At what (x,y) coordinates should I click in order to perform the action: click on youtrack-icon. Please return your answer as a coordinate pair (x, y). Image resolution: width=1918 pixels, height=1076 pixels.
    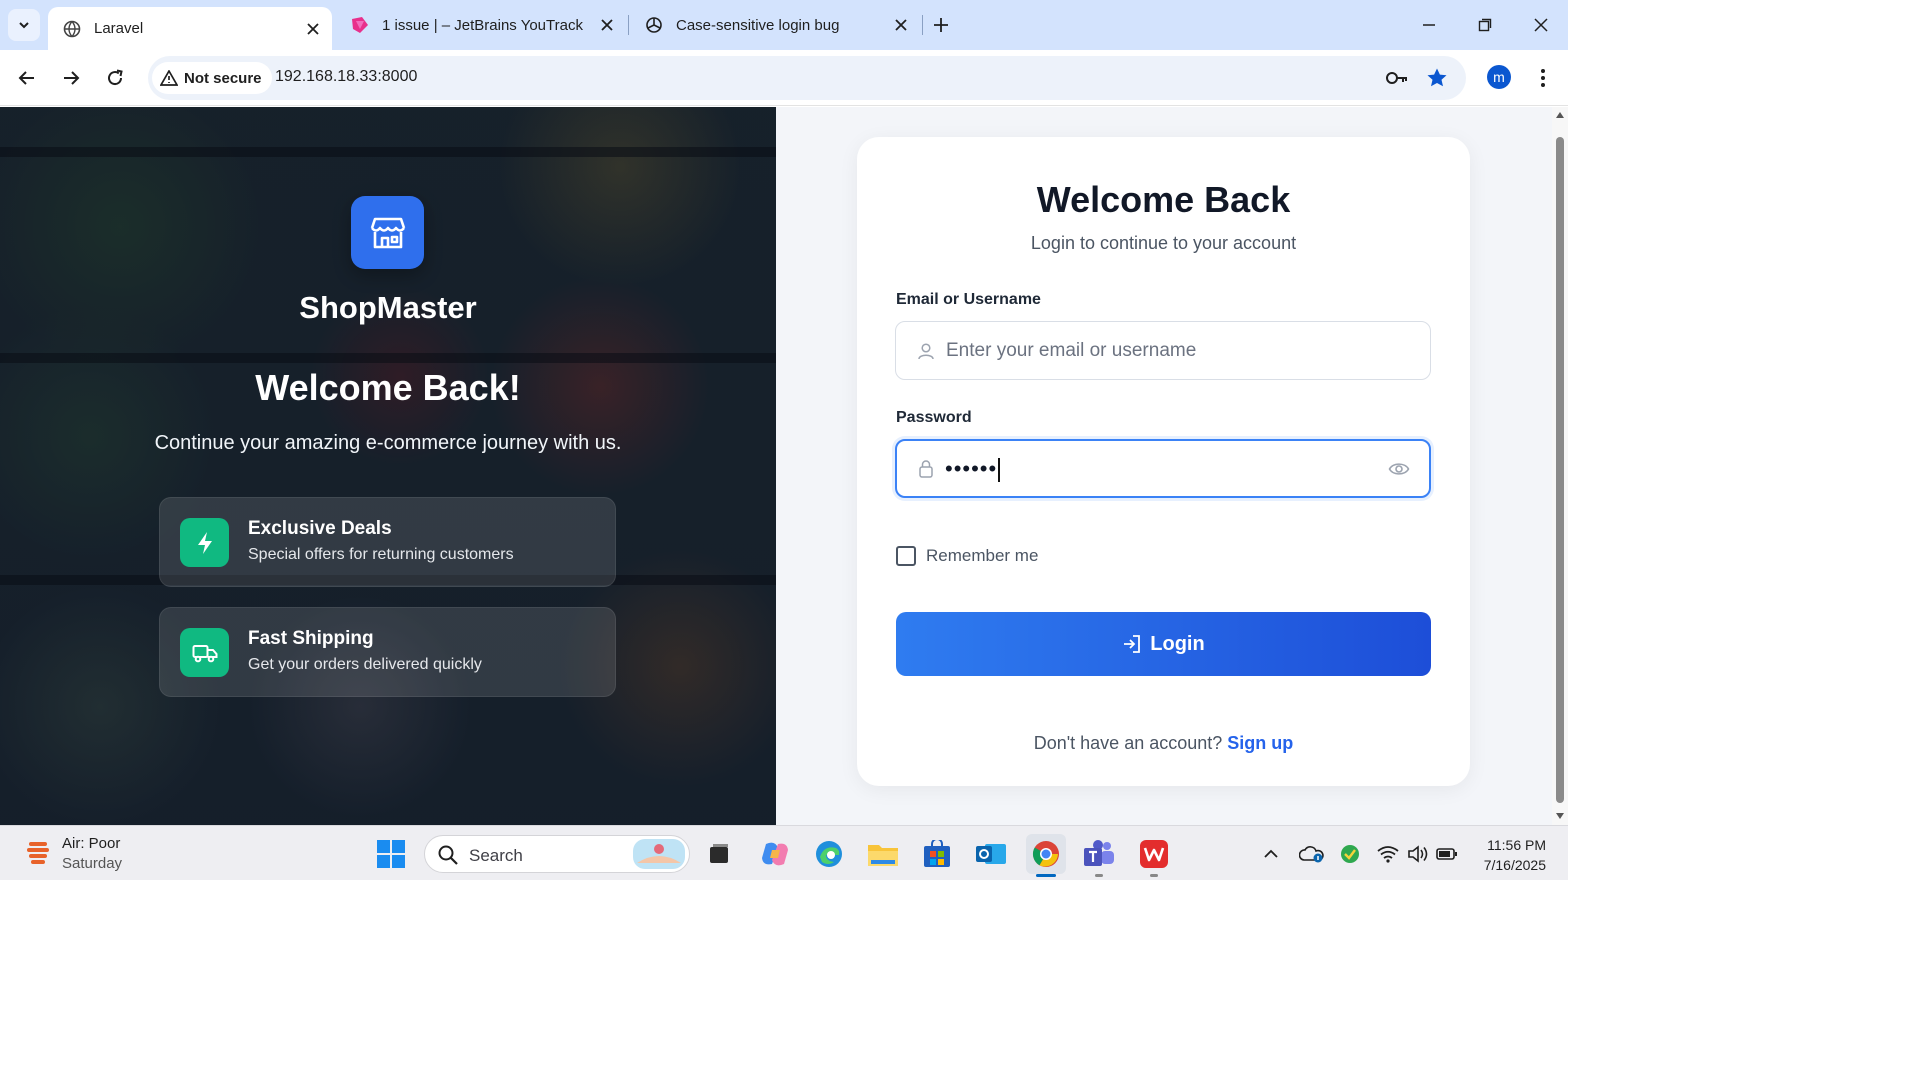
    Looking at the image, I should click on (360, 25).